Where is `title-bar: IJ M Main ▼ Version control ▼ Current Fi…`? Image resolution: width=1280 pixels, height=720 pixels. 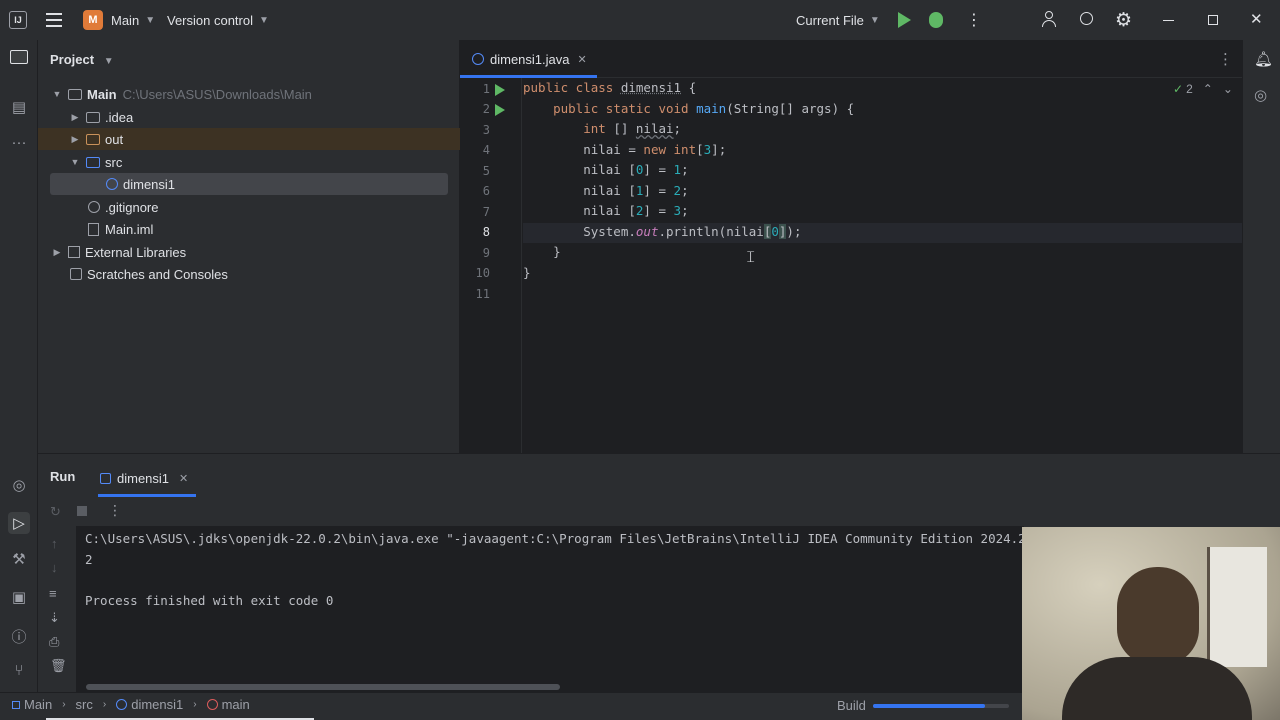
title-bar: IJ M Main ▼ Version control ▼ Current Fi… is located at coordinates (640, 20).